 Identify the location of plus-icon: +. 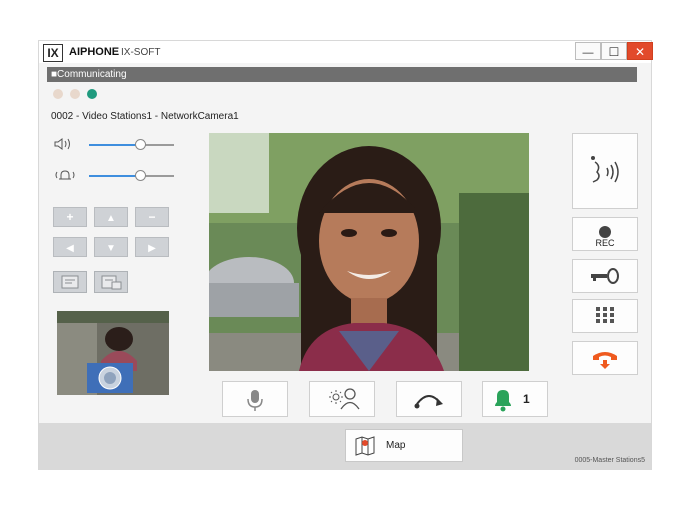
(70, 217).